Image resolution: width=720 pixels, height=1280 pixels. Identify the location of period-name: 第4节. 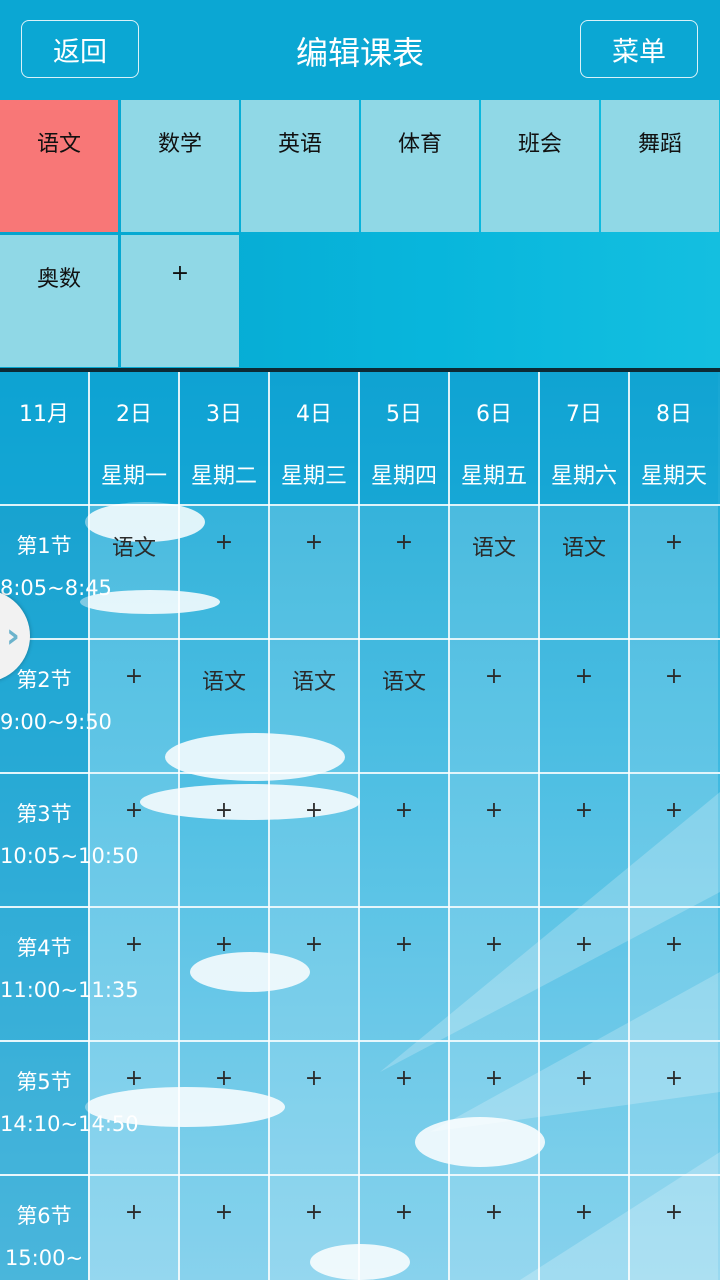
(44, 948).